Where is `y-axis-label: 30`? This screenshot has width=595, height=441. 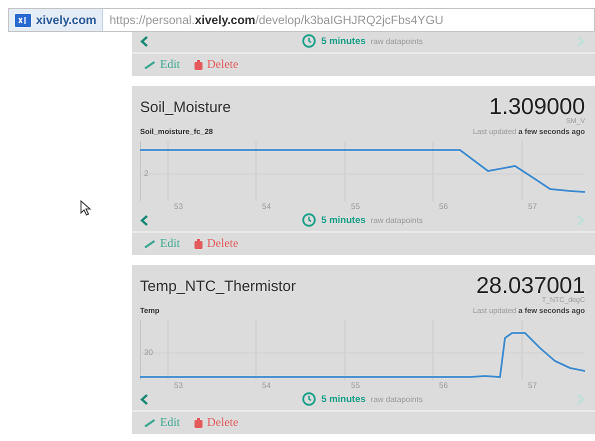
y-axis-label: 30 is located at coordinates (148, 352).